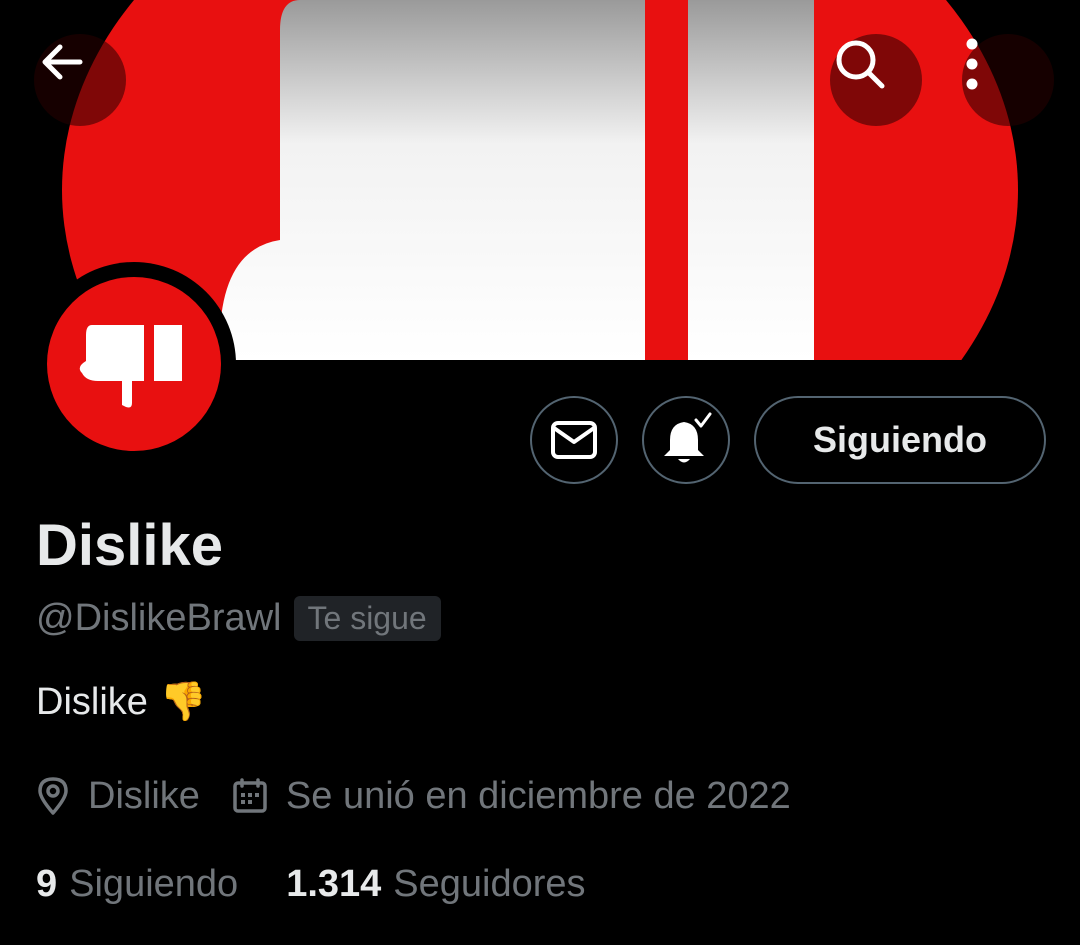 This screenshot has height=945, width=1080. I want to click on following-count: 9, so click(47, 883).